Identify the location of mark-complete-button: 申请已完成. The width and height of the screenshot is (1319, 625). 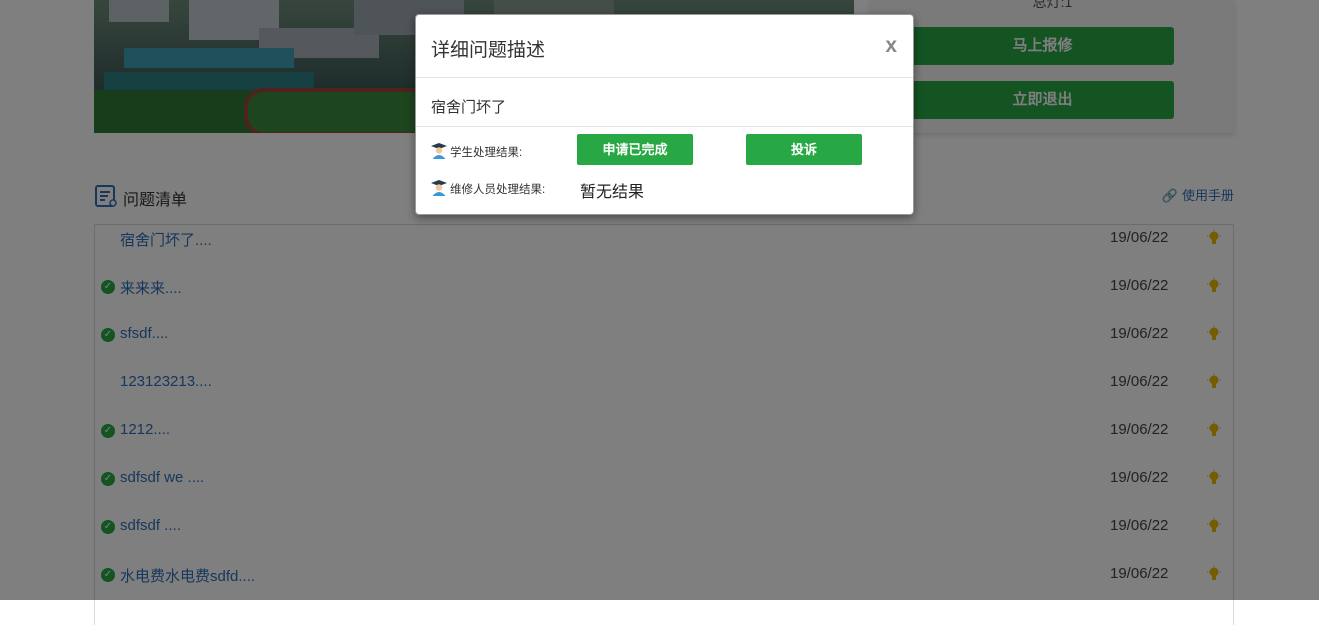
(635, 149).